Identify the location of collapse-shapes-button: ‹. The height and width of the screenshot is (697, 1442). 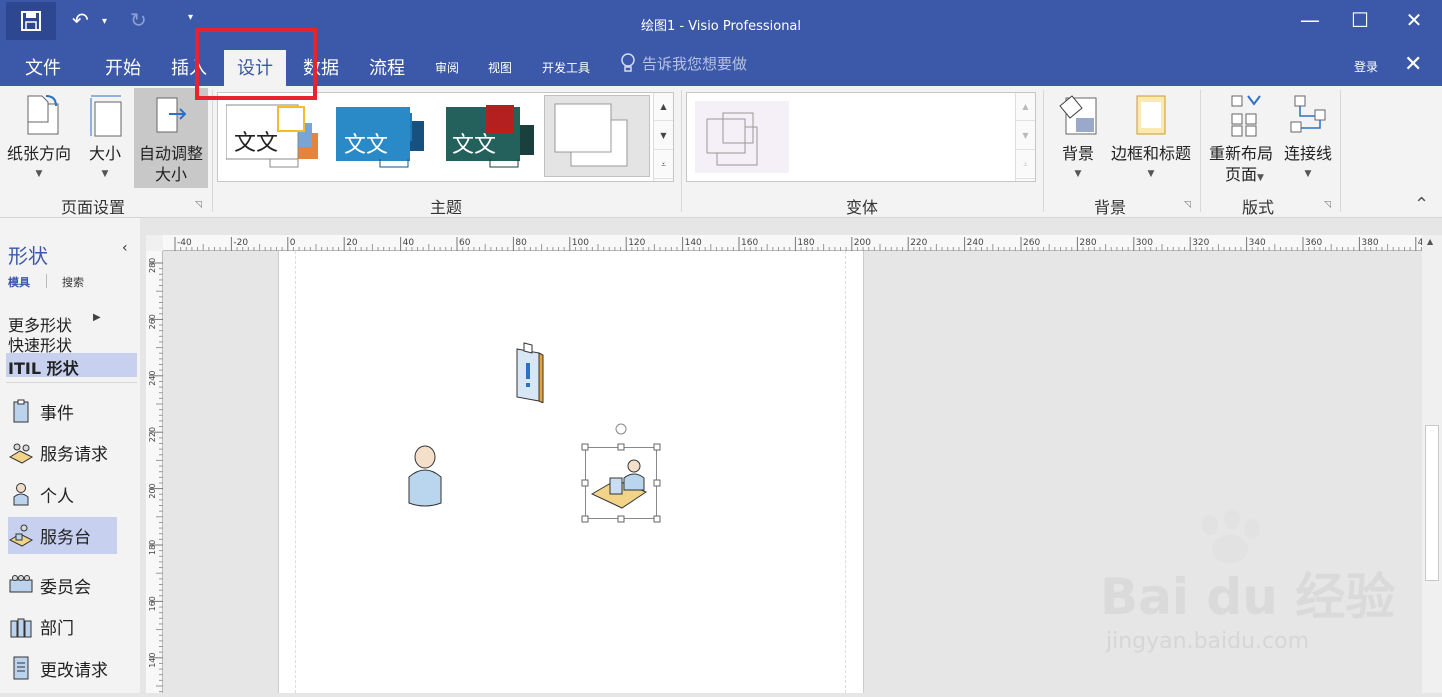
(125, 248).